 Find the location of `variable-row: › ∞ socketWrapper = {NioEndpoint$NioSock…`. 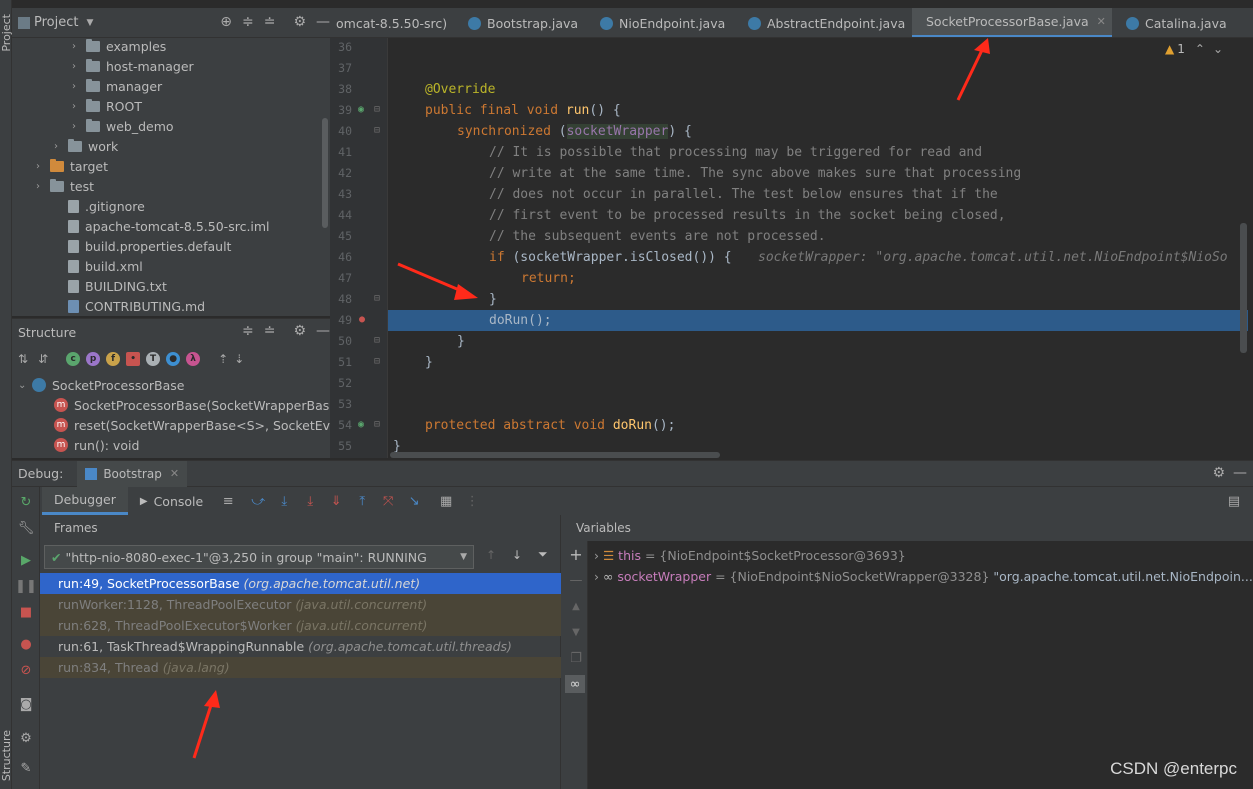

variable-row: › ∞ socketWrapper = {NioEndpoint$NioSock… is located at coordinates (923, 576).